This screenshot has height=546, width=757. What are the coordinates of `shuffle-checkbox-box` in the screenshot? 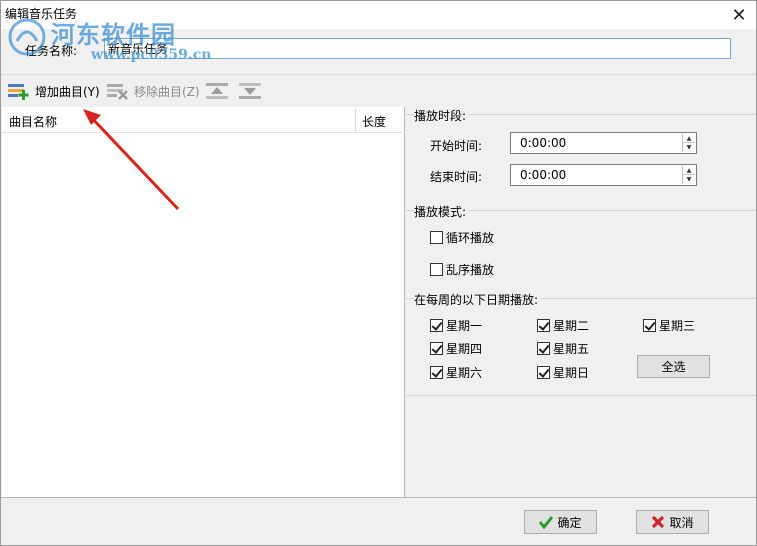 It's located at (436, 269).